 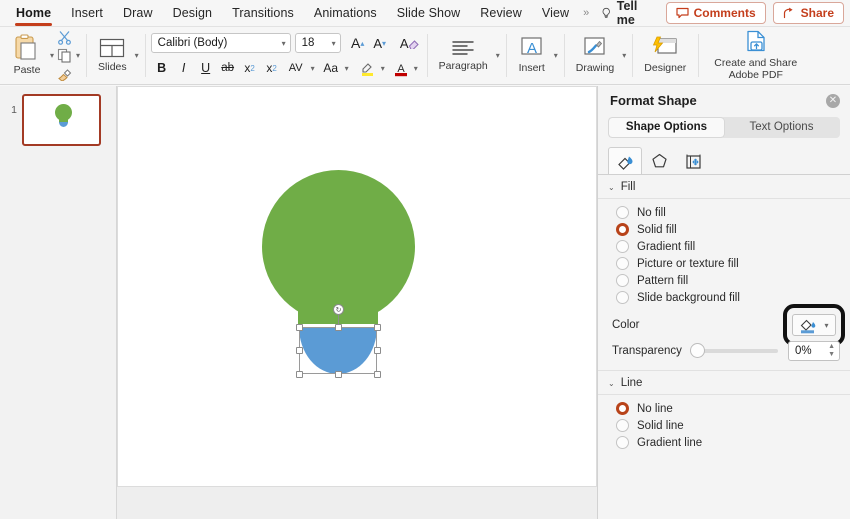 I want to click on slides-button: Slides, so click(x=112, y=55).